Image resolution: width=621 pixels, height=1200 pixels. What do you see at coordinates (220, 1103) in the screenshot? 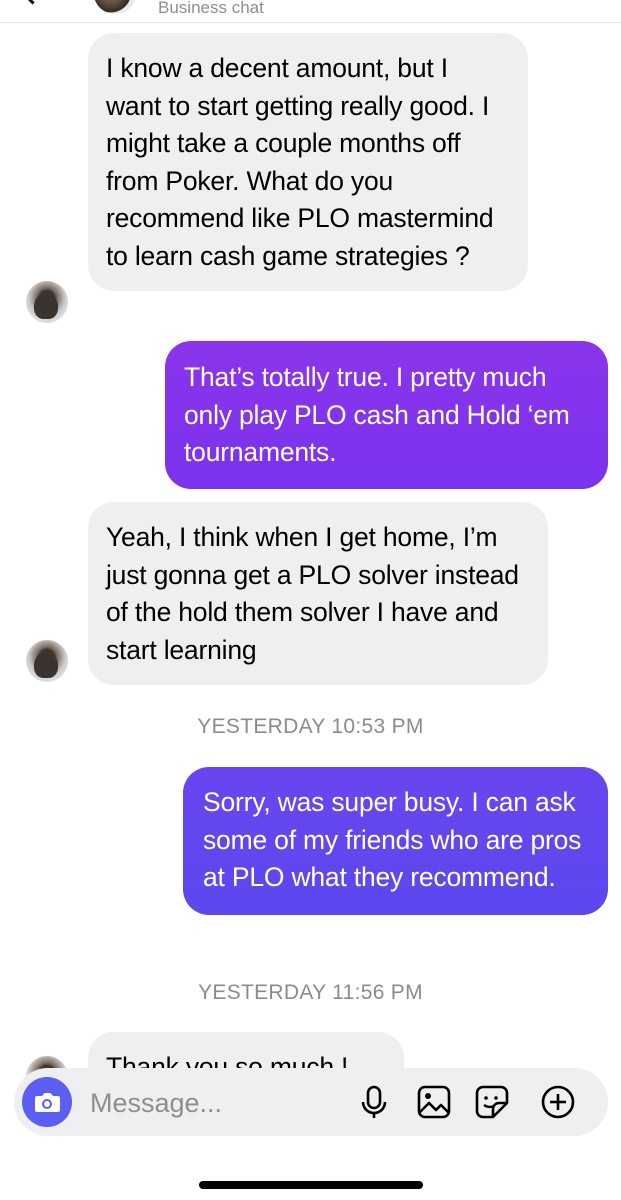
I see `message-input` at bounding box center [220, 1103].